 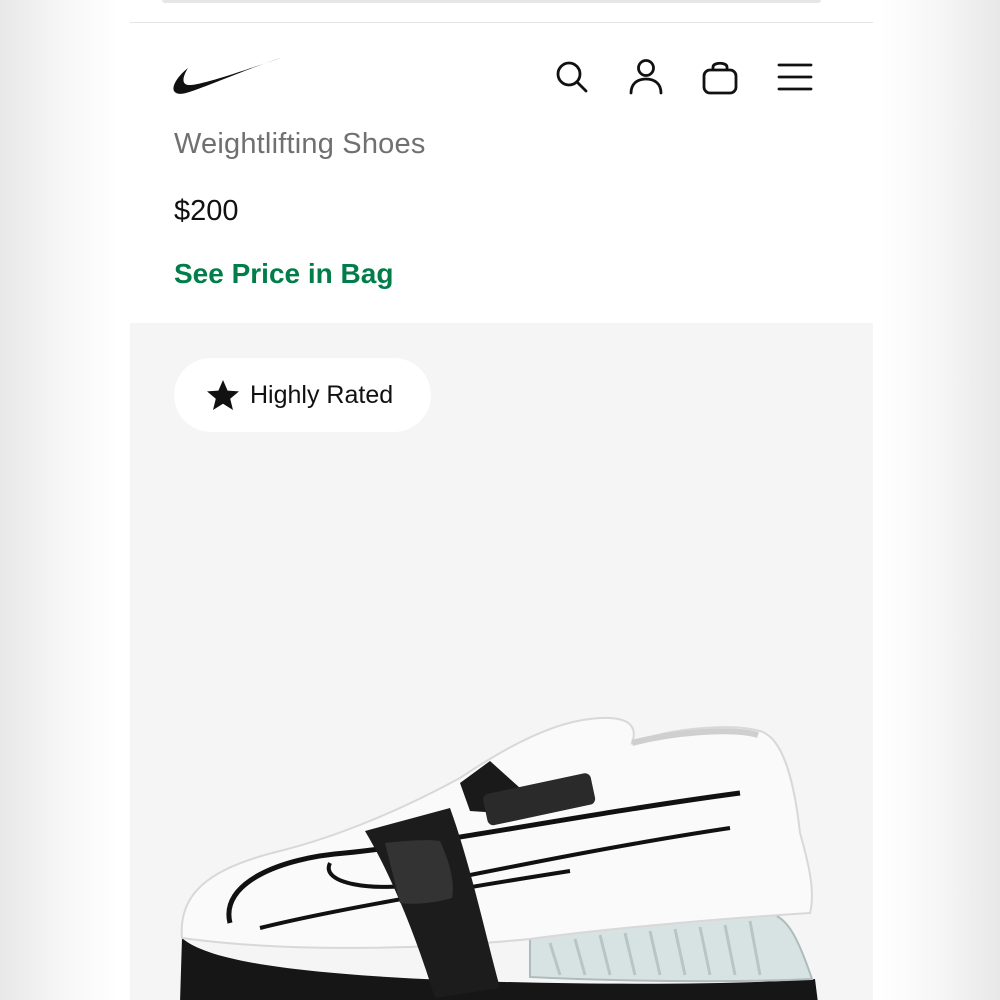 What do you see at coordinates (206, 211) in the screenshot?
I see `product-price: $200` at bounding box center [206, 211].